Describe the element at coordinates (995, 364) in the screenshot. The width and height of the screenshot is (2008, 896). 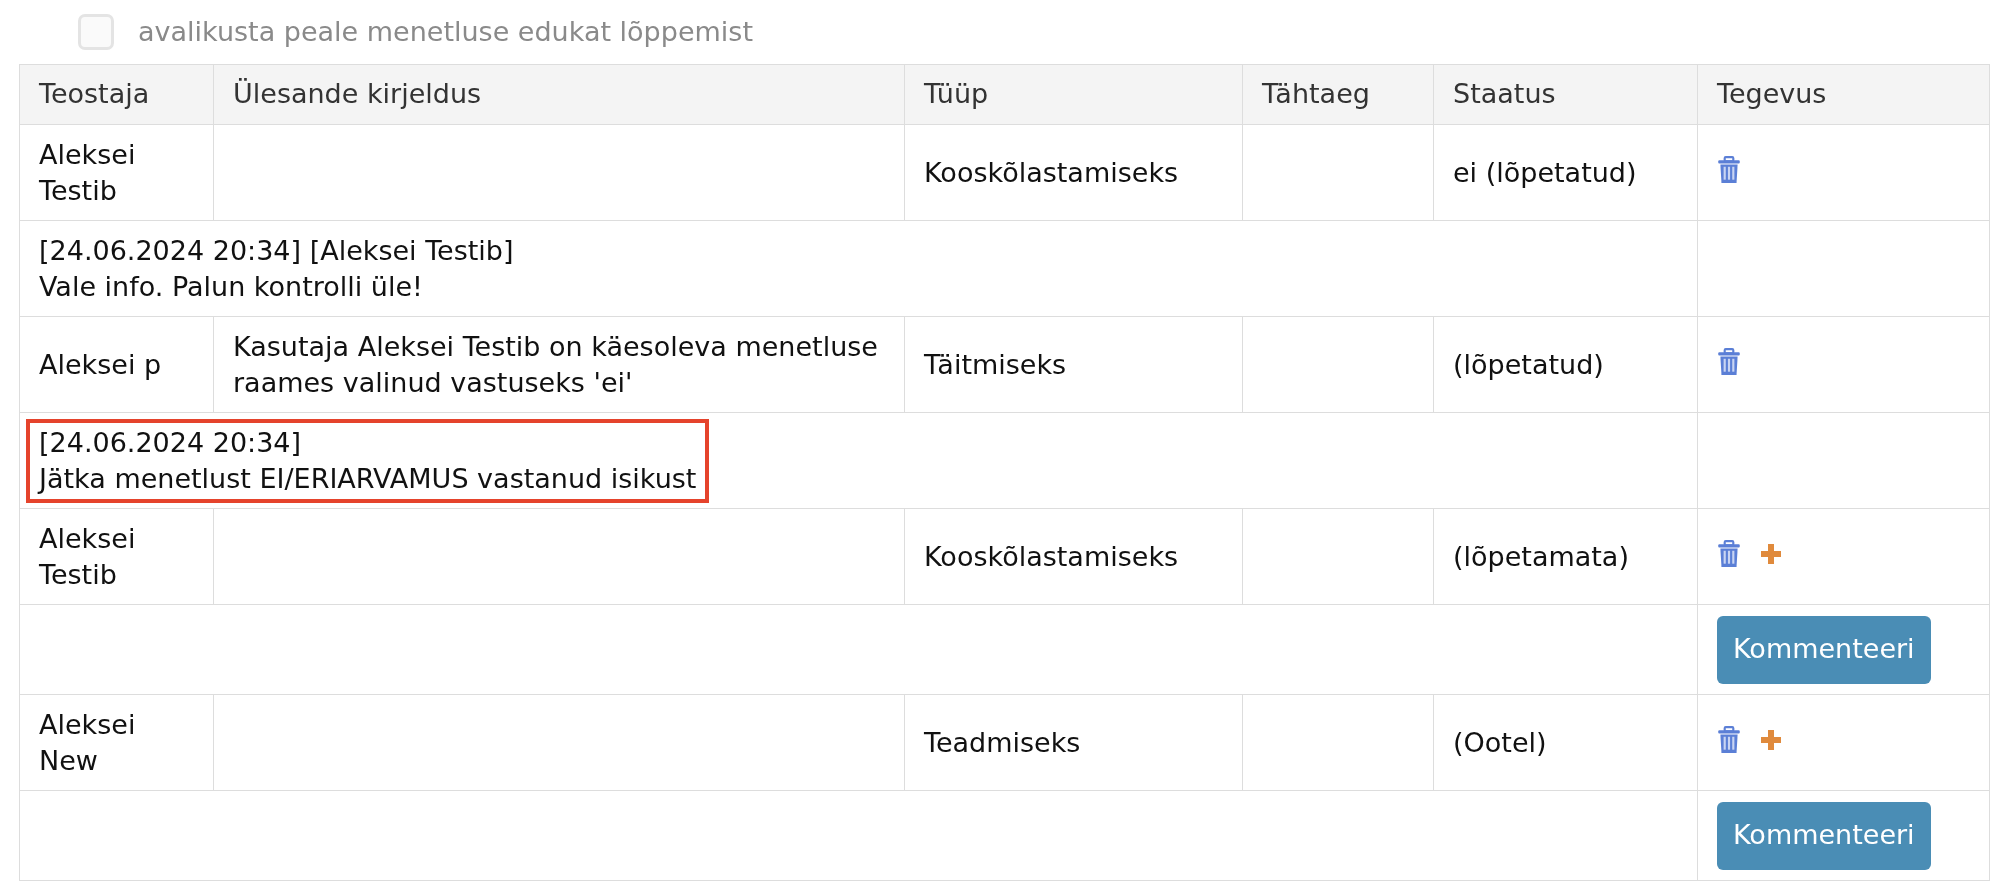
I see `type-cell: Täitmiseks` at that location.